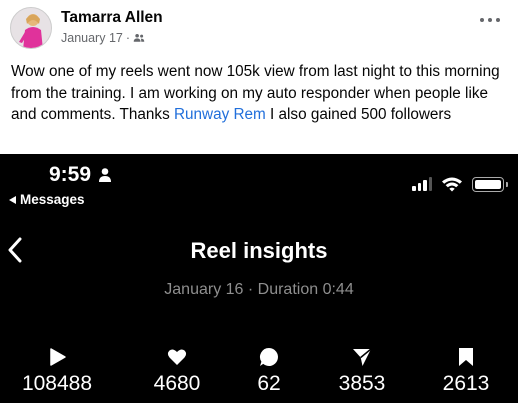  What do you see at coordinates (259, 374) in the screenshot?
I see `stats-row: 108488 4680 62 3853 2613` at bounding box center [259, 374].